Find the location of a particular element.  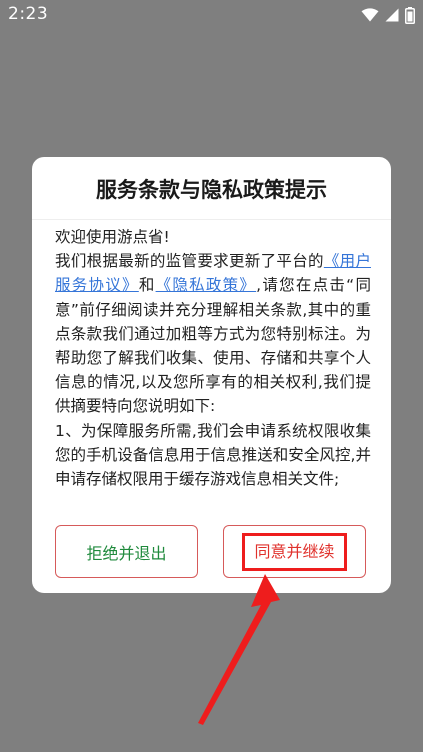

reject-button-label: 拒绝并退出 is located at coordinates (126, 553).